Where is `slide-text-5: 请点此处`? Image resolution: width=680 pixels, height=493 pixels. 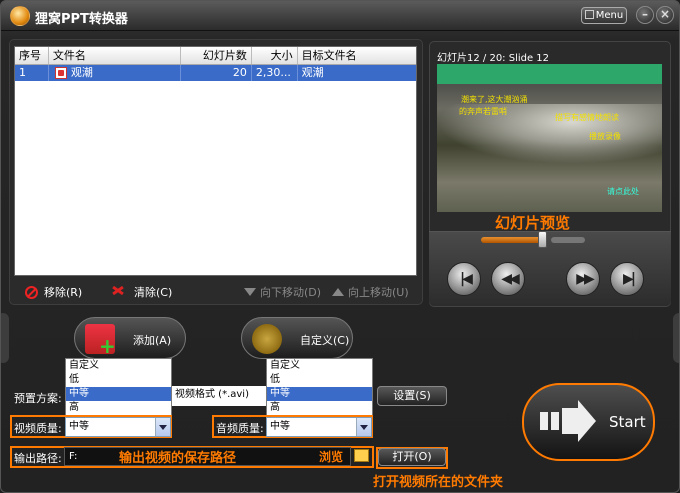 slide-text-5: 请点此处 is located at coordinates (623, 191).